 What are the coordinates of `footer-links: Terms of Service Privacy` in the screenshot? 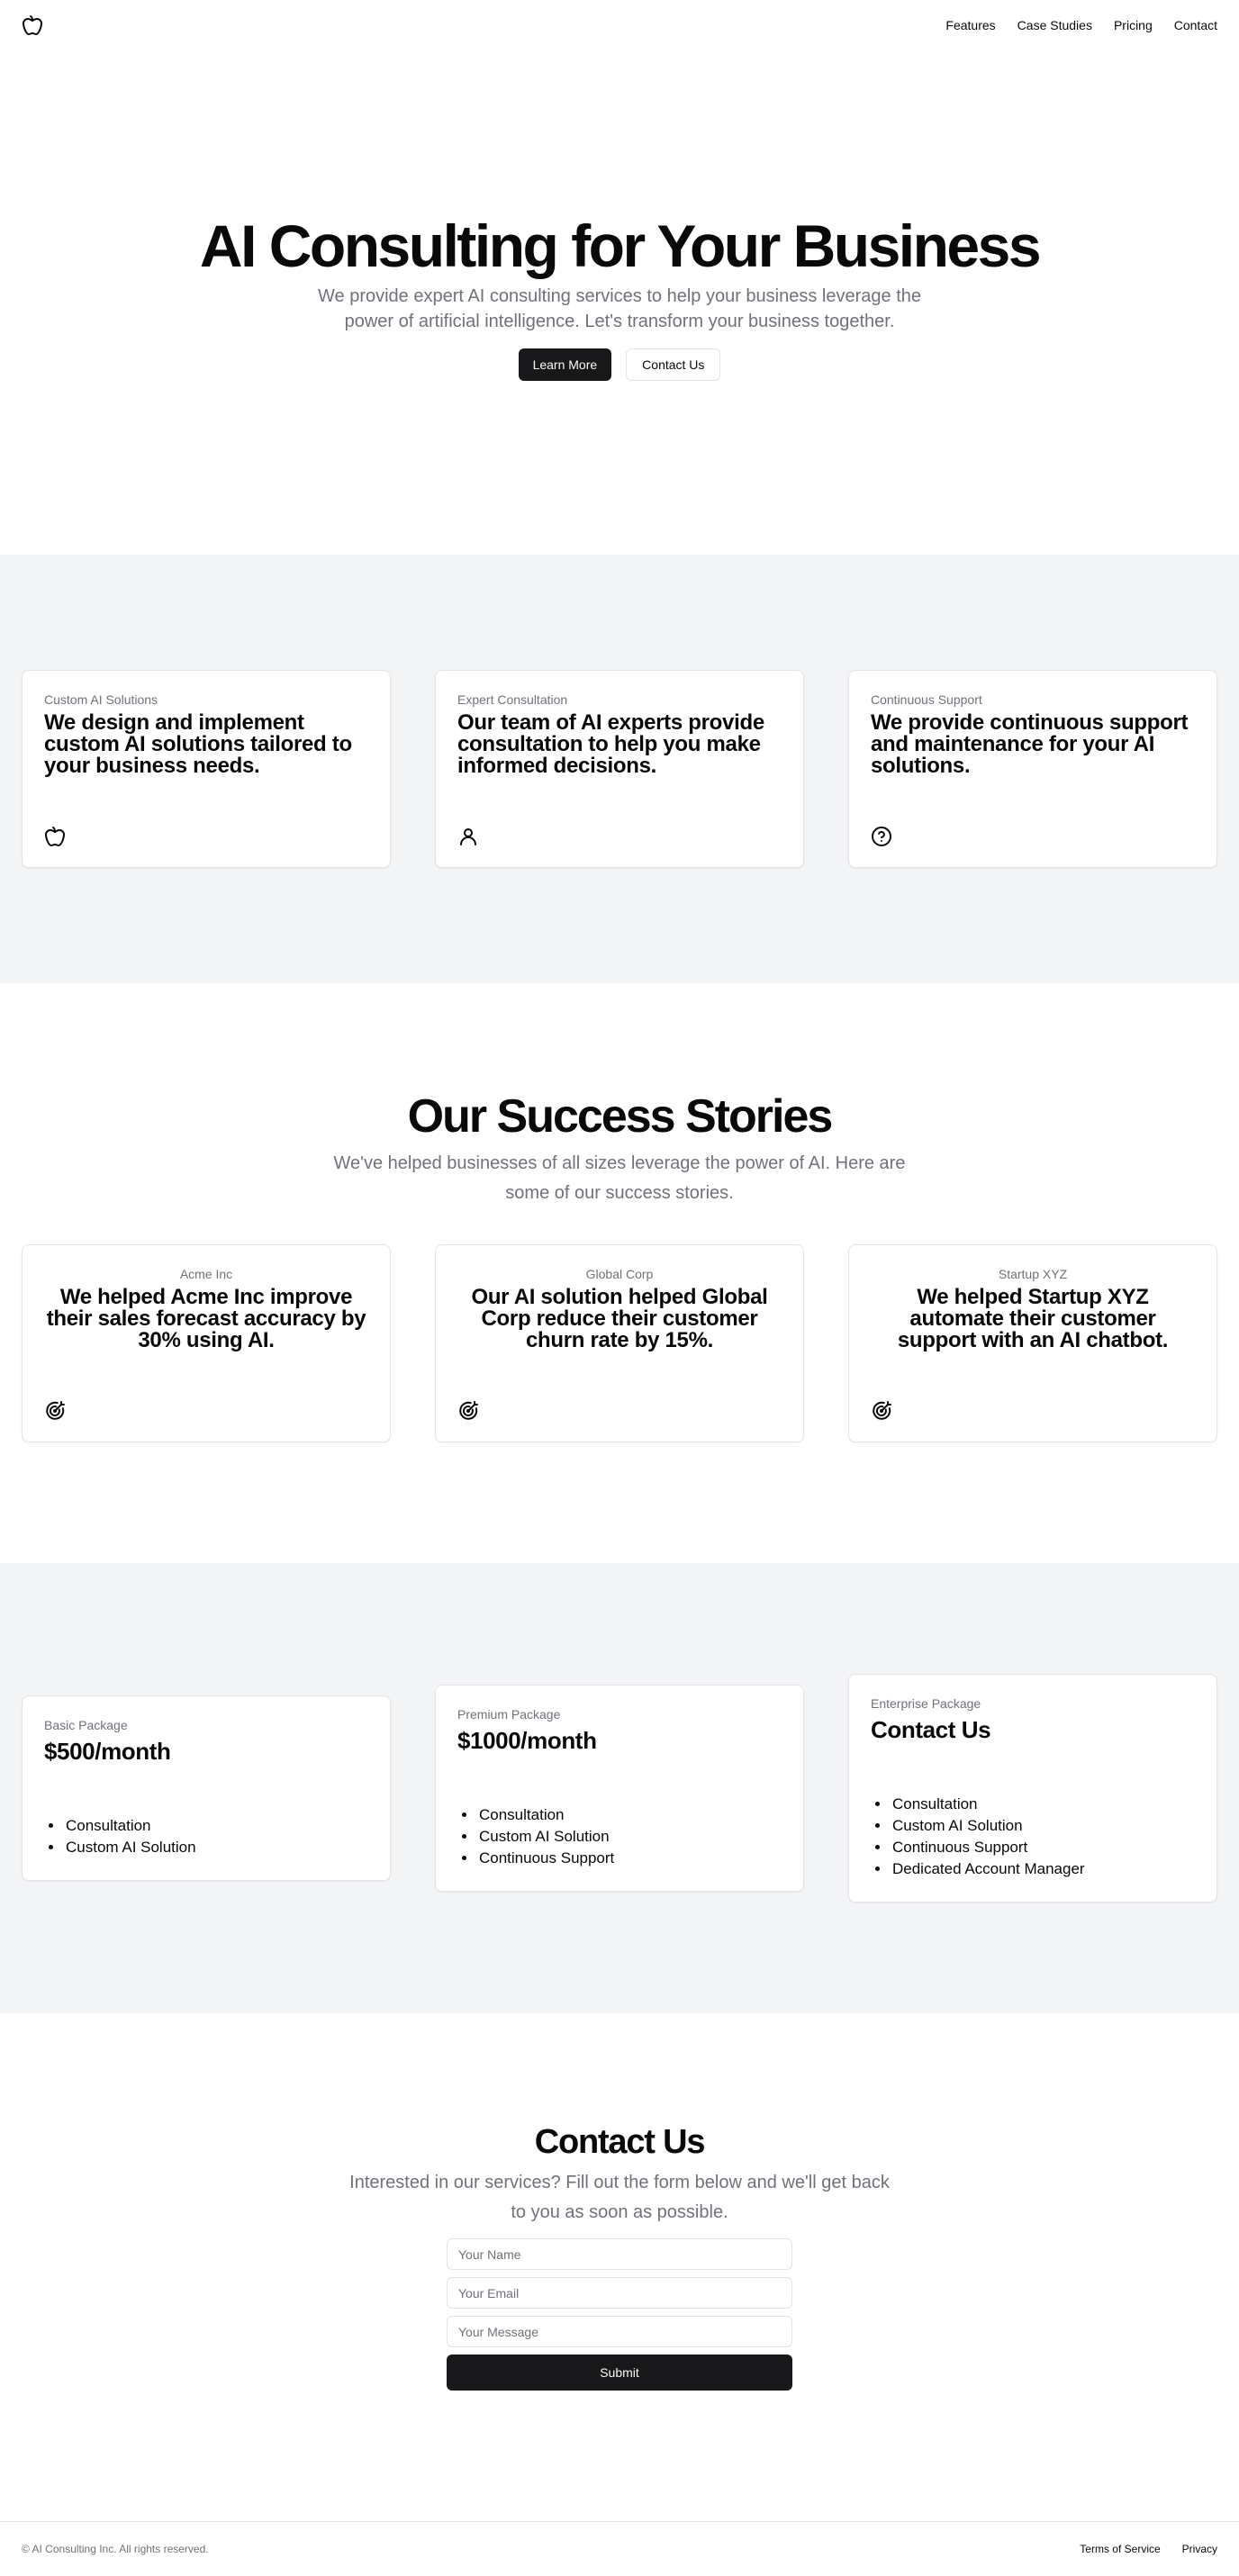 It's located at (1148, 2549).